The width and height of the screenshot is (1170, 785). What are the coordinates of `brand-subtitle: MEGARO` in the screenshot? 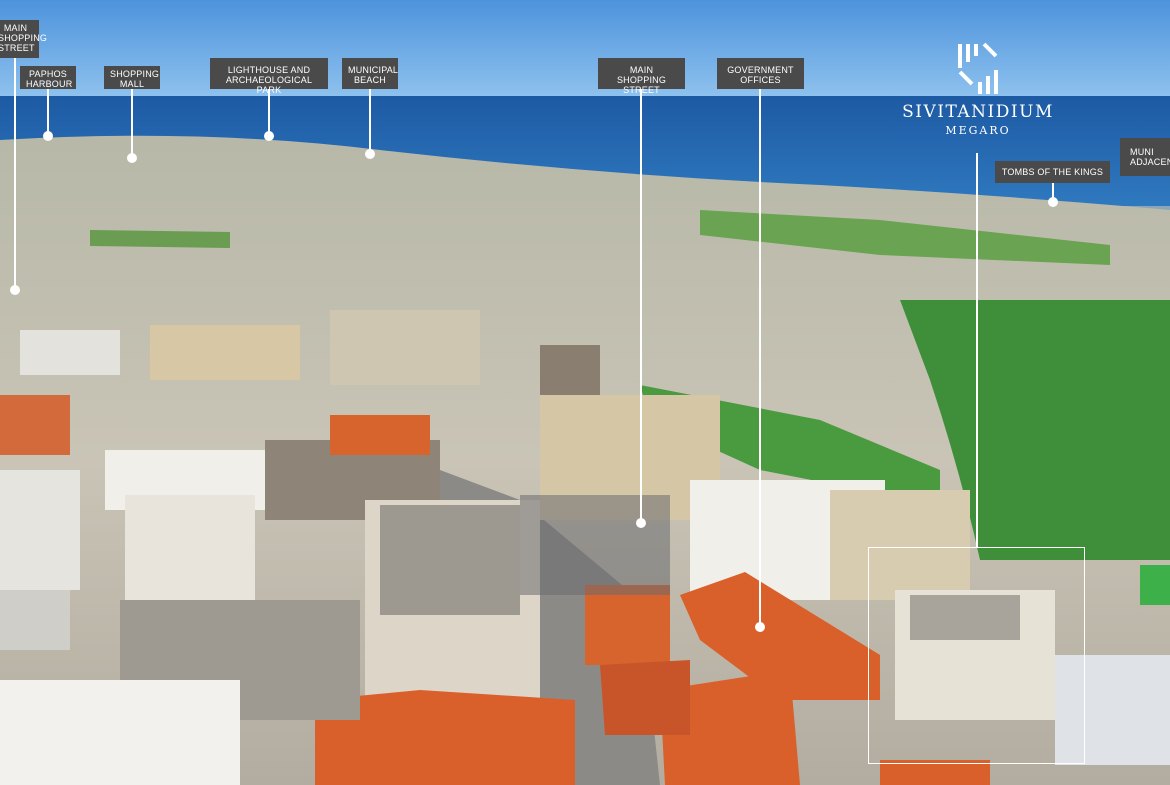 It's located at (978, 130).